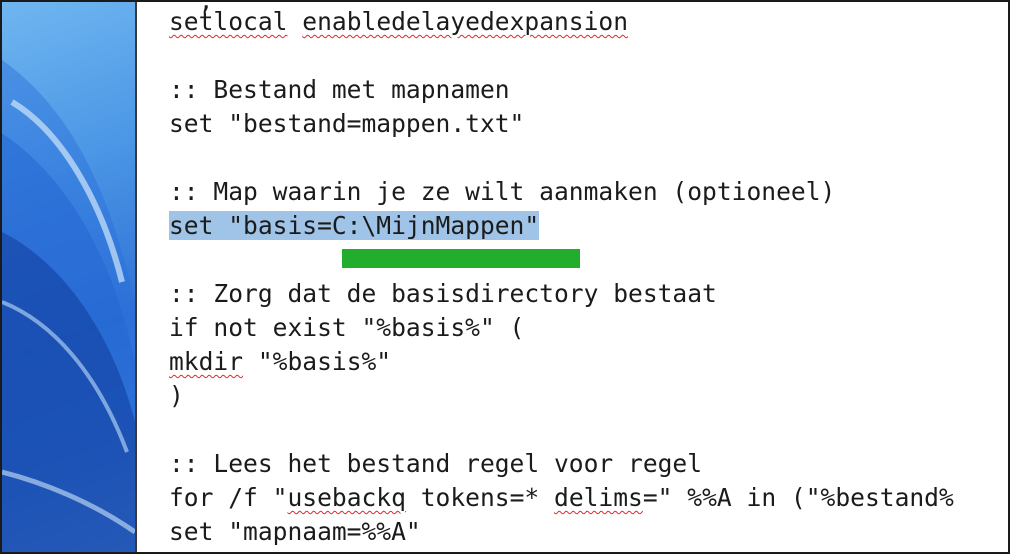  I want to click on spell-token-setlocal: setlocal, so click(228, 21).